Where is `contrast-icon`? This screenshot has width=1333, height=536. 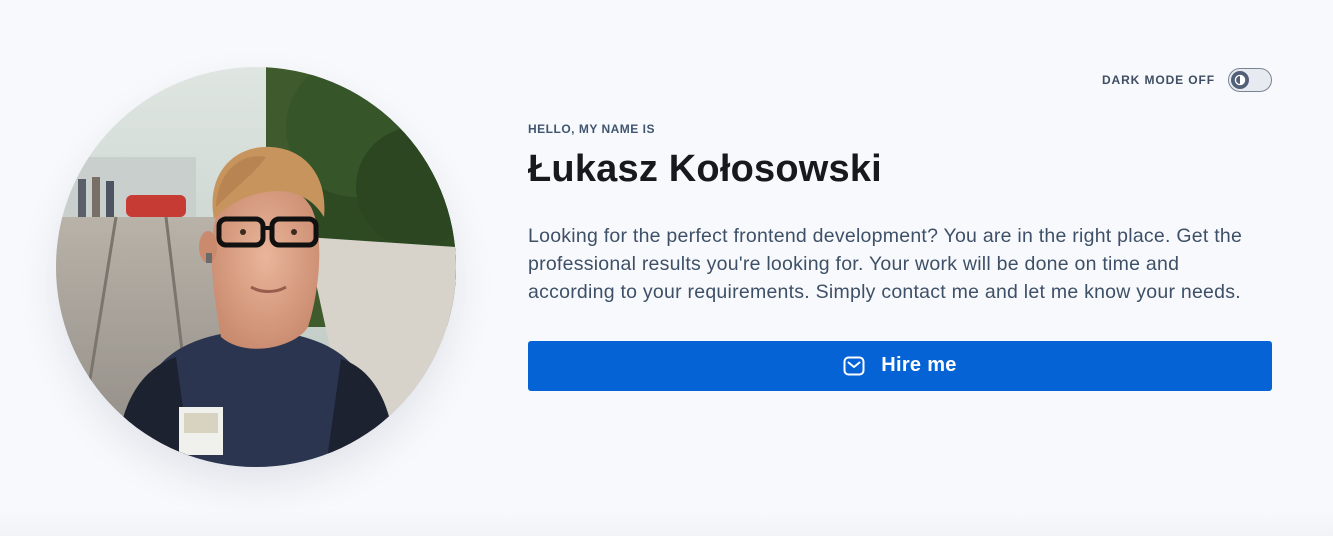
contrast-icon is located at coordinates (1240, 80).